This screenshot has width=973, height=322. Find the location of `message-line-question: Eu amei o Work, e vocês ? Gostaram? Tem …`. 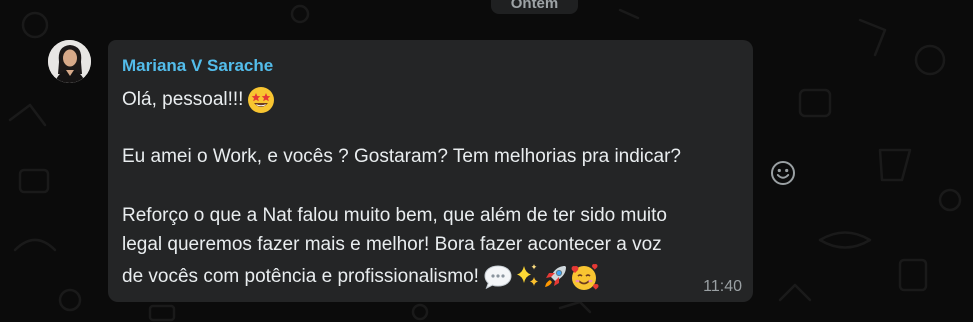

message-line-question: Eu amei o Work, e vocês ? Gostaram? Tem … is located at coordinates (401, 156).